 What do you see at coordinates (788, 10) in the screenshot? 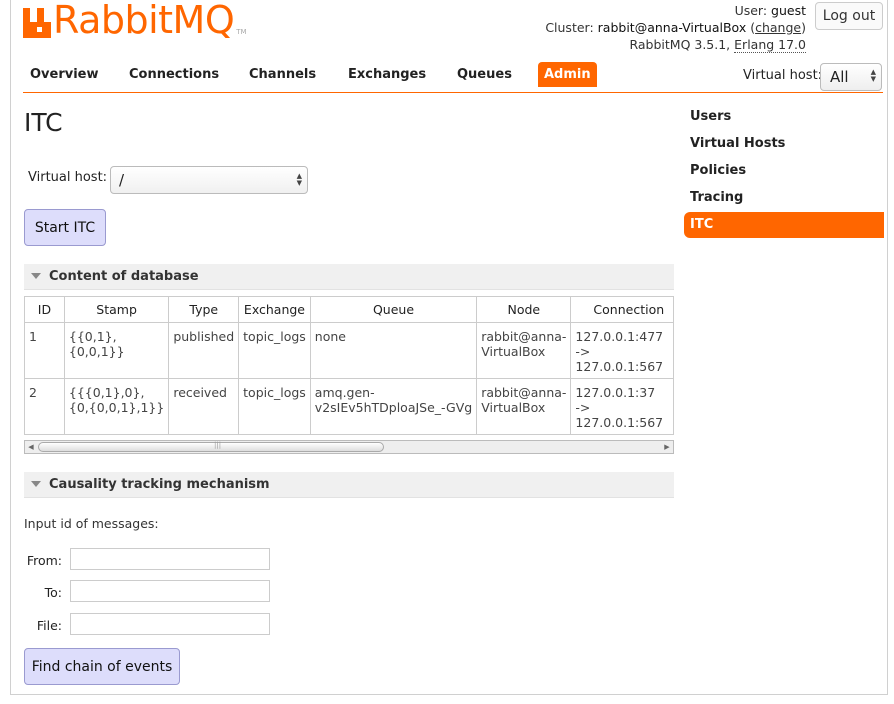
I see `user-name: guest` at bounding box center [788, 10].